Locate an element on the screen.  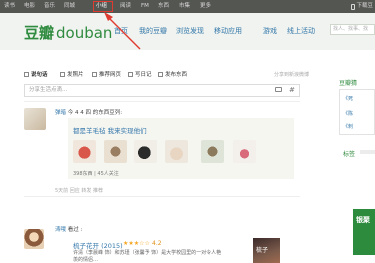
ad-text: 银聚 is located at coordinates (363, 220).